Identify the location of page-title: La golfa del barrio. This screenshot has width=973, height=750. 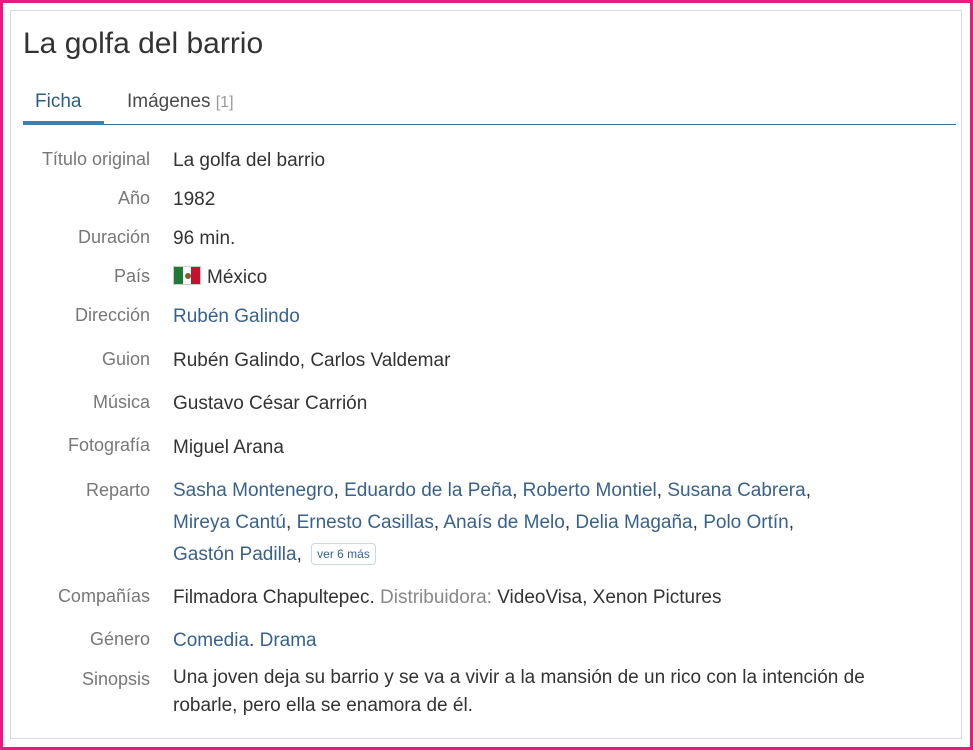
(143, 43).